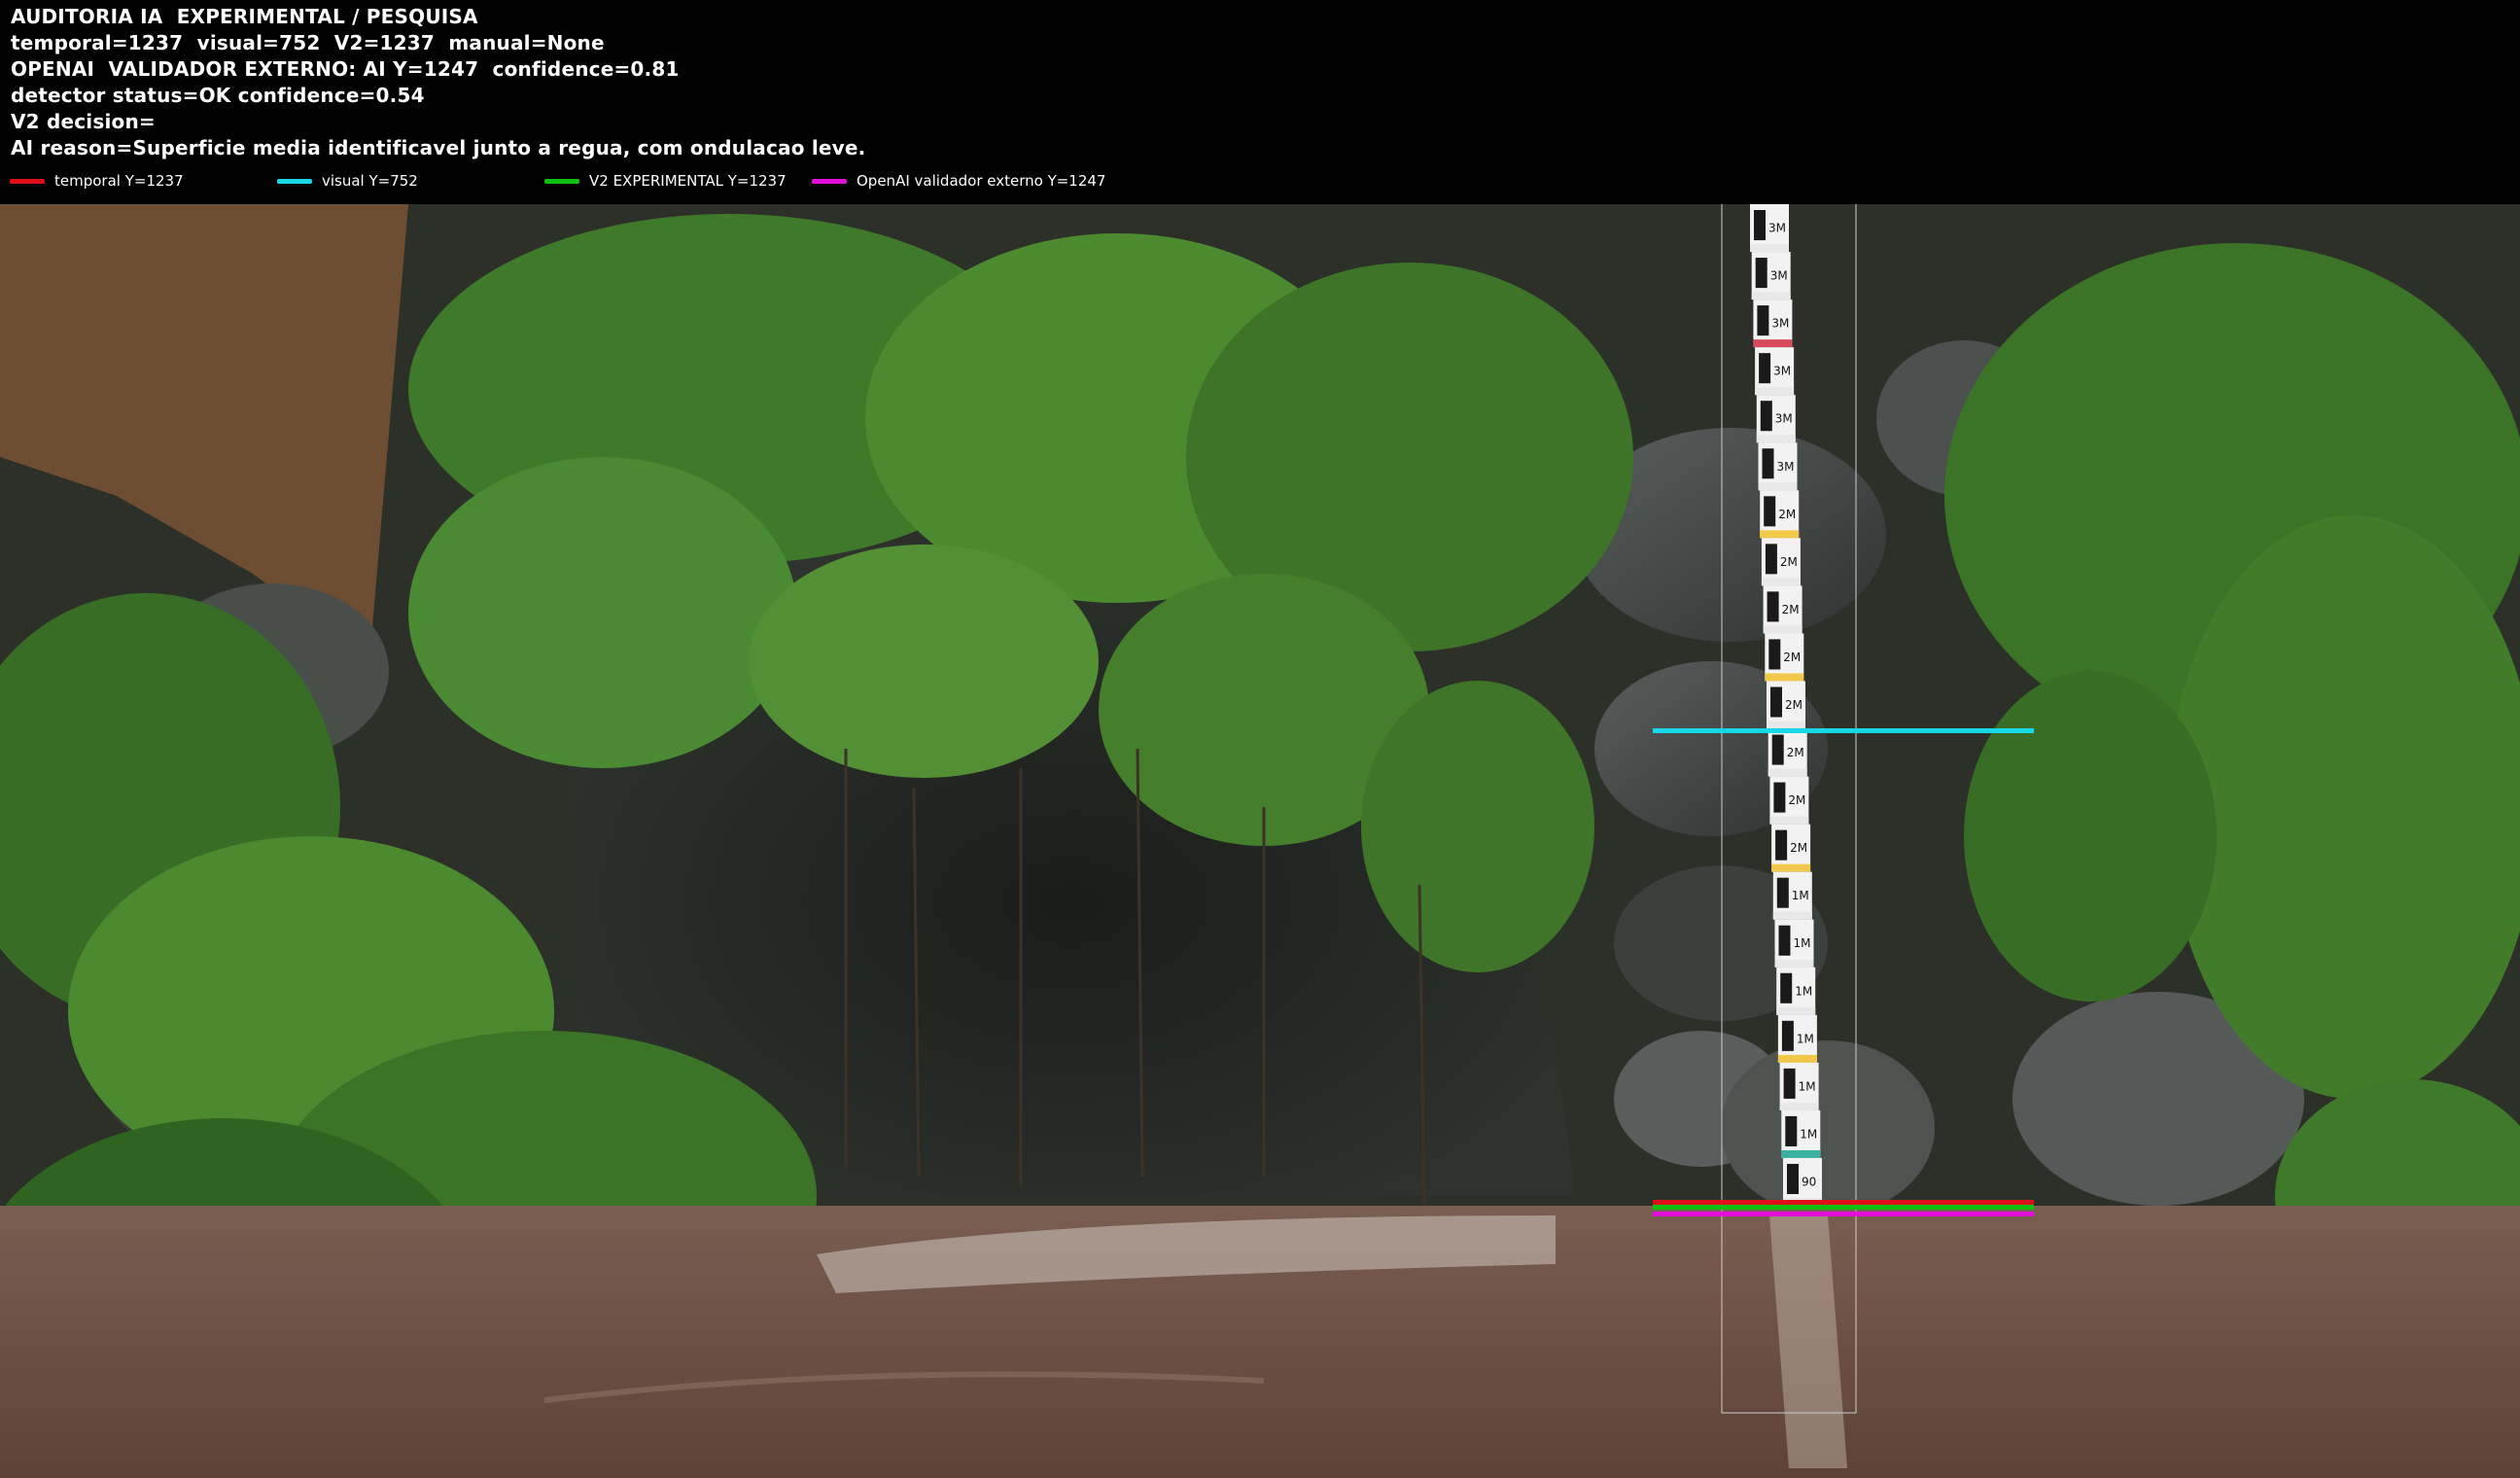 This screenshot has width=2520, height=1478. I want to click on legend-openai: OpenAI validador externo Y=1247, so click(958, 181).